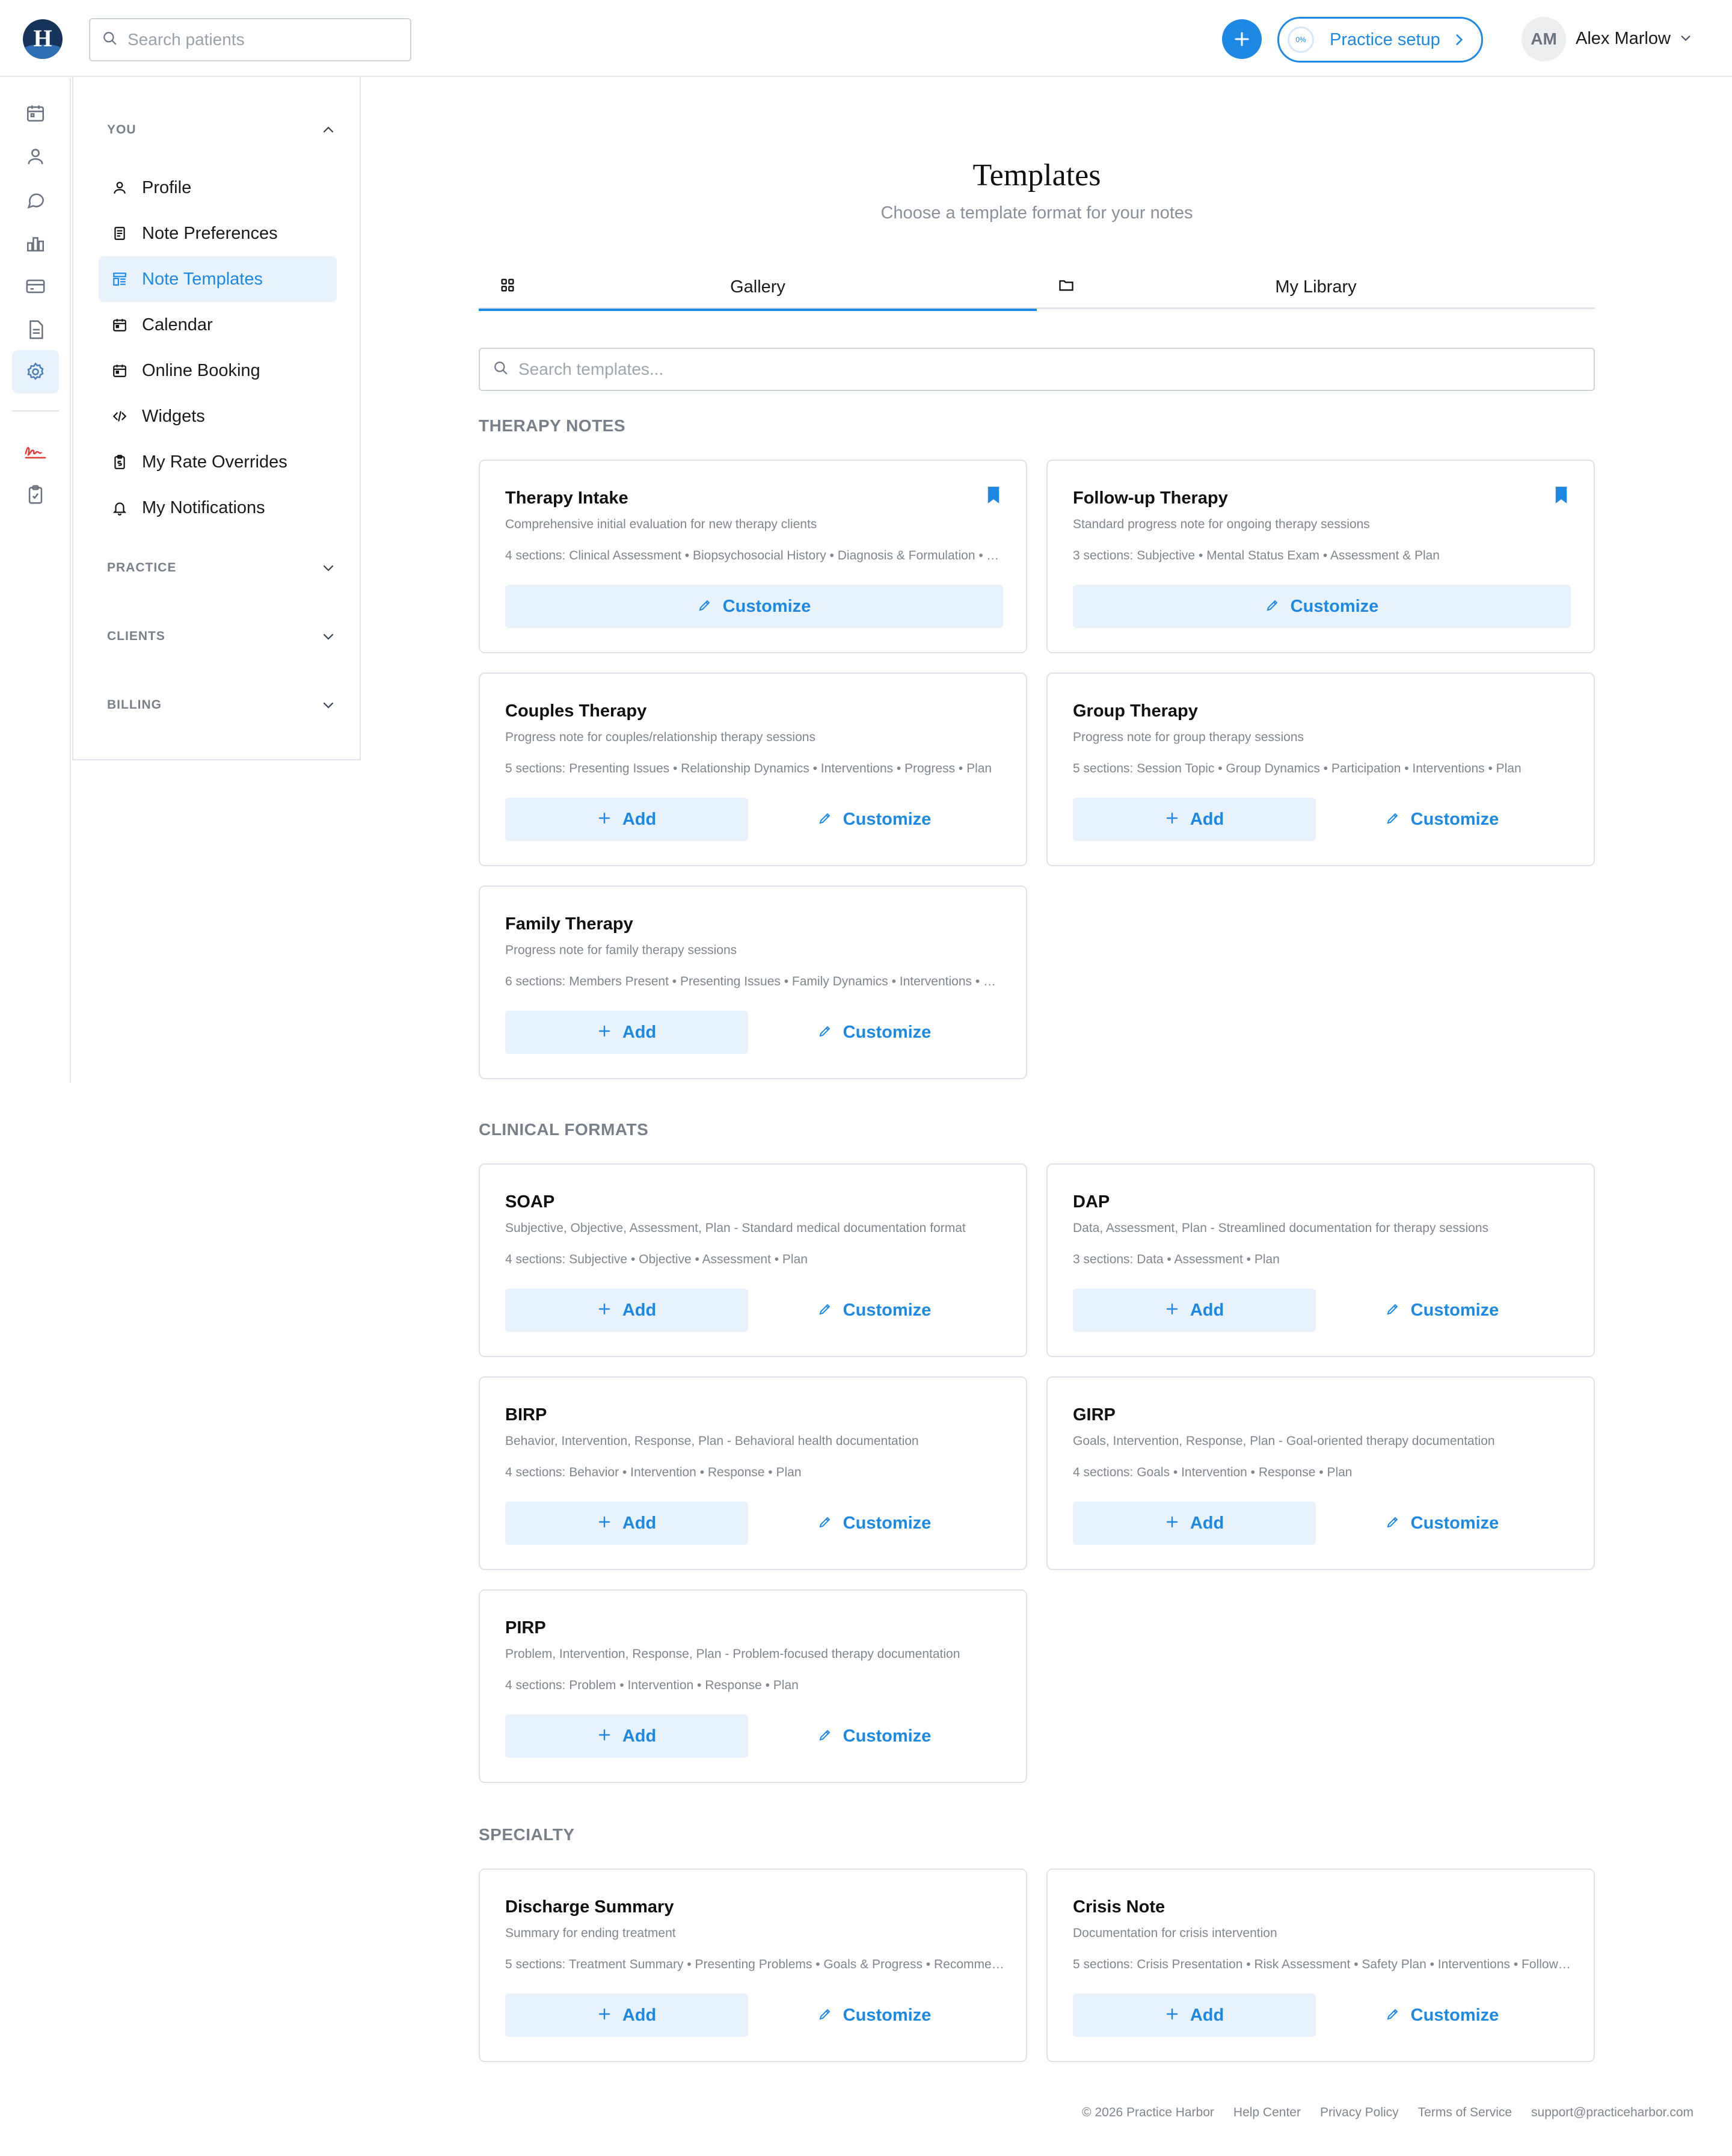 Image resolution: width=1732 pixels, height=2156 pixels. I want to click on template-card-title: Therapy Intake, so click(566, 498).